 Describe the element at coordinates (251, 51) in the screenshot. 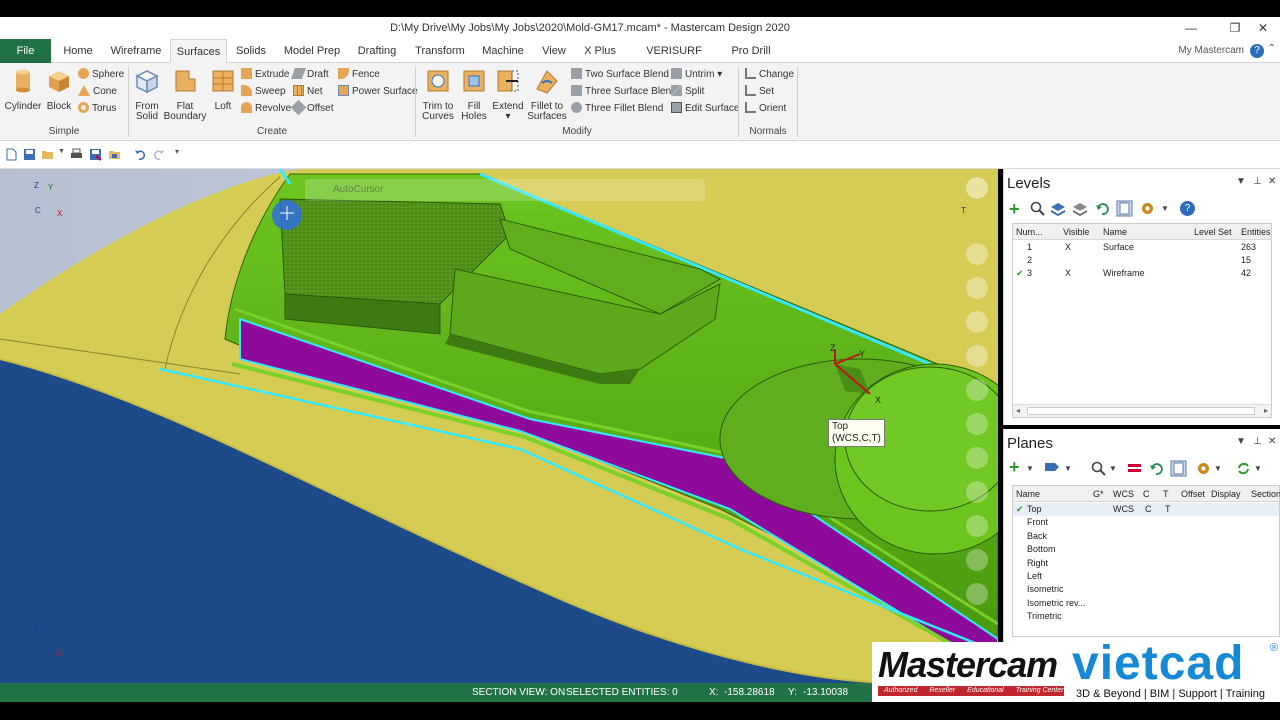

I see `tab-solids: Solids` at that location.